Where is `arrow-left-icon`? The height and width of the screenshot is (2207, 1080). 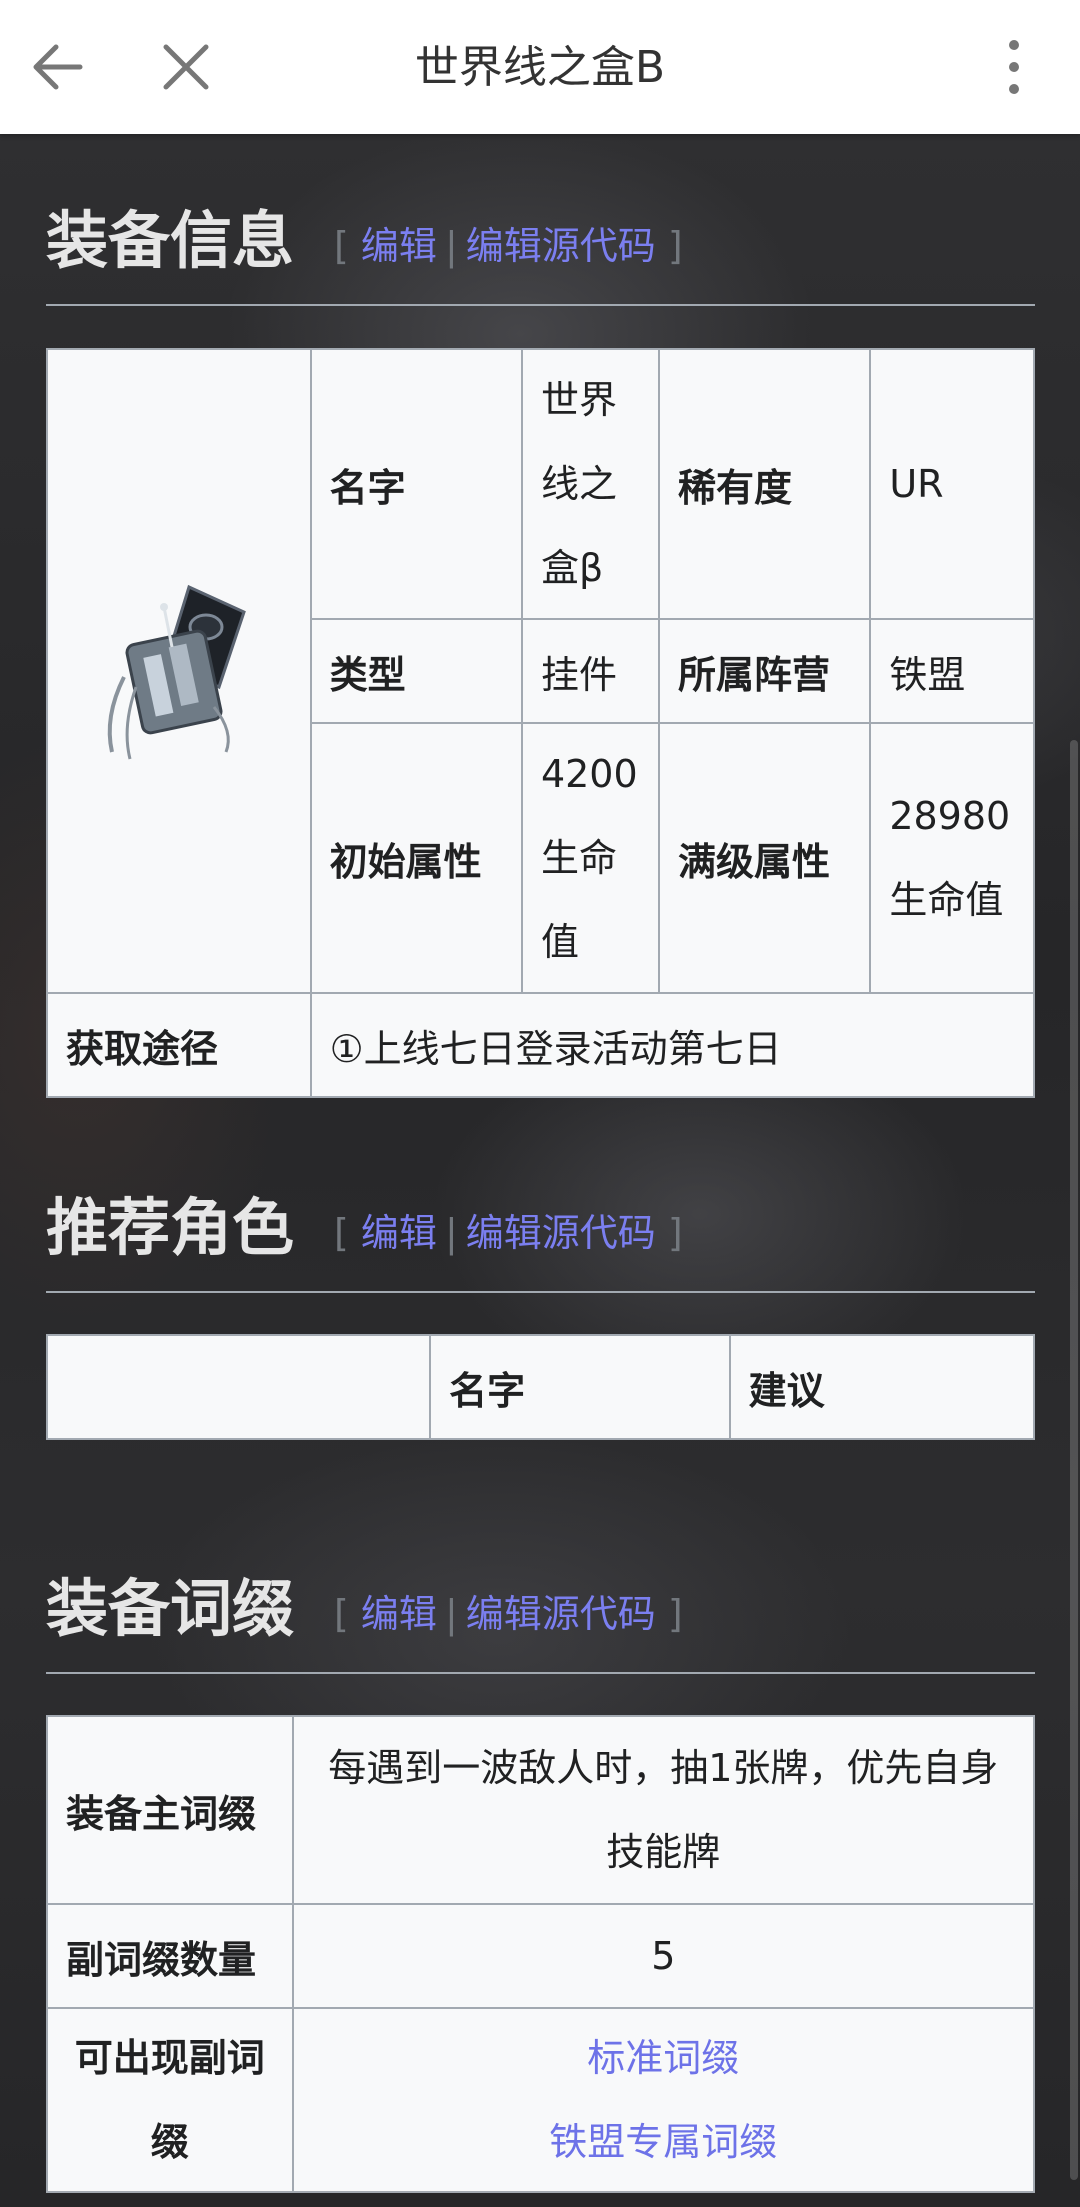
arrow-left-icon is located at coordinates (58, 67).